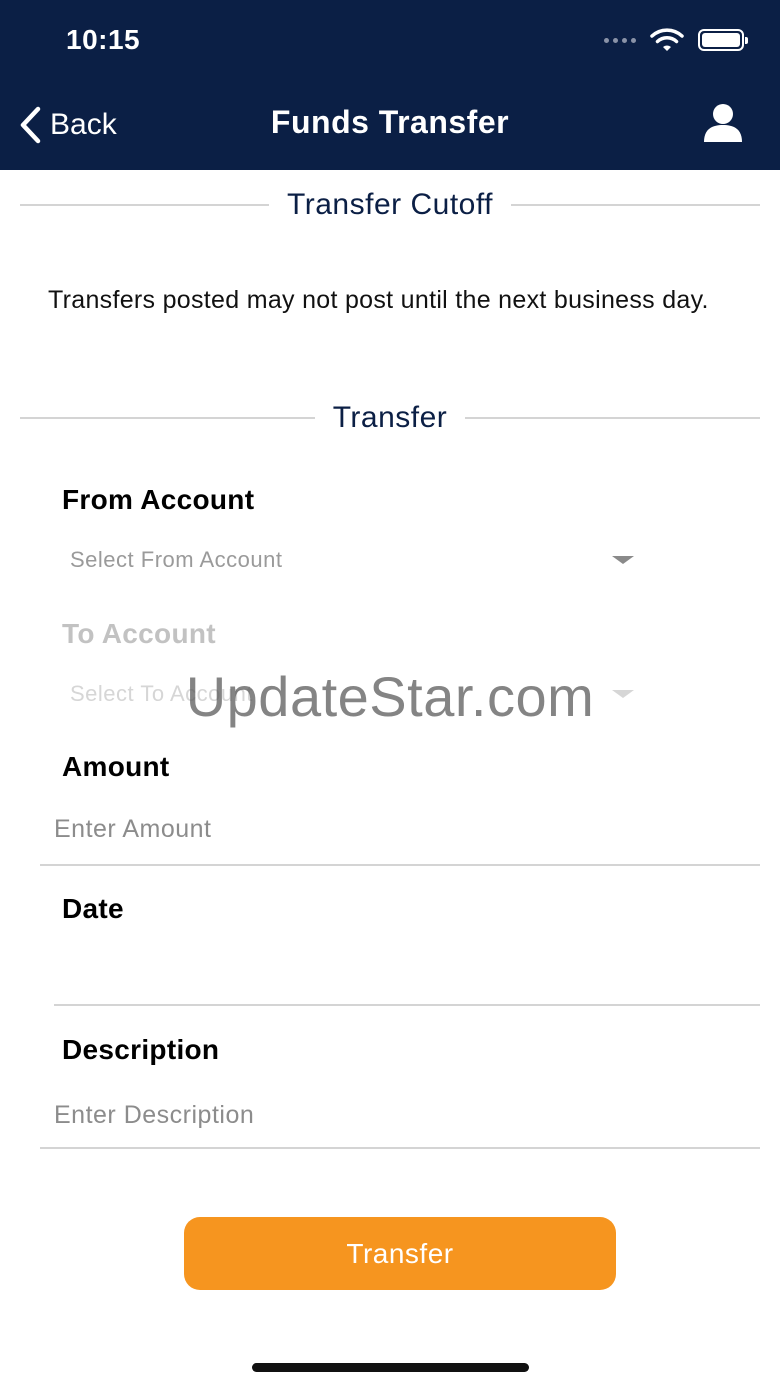  Describe the element at coordinates (158, 499) in the screenshot. I see `from-account-label: From Account` at that location.